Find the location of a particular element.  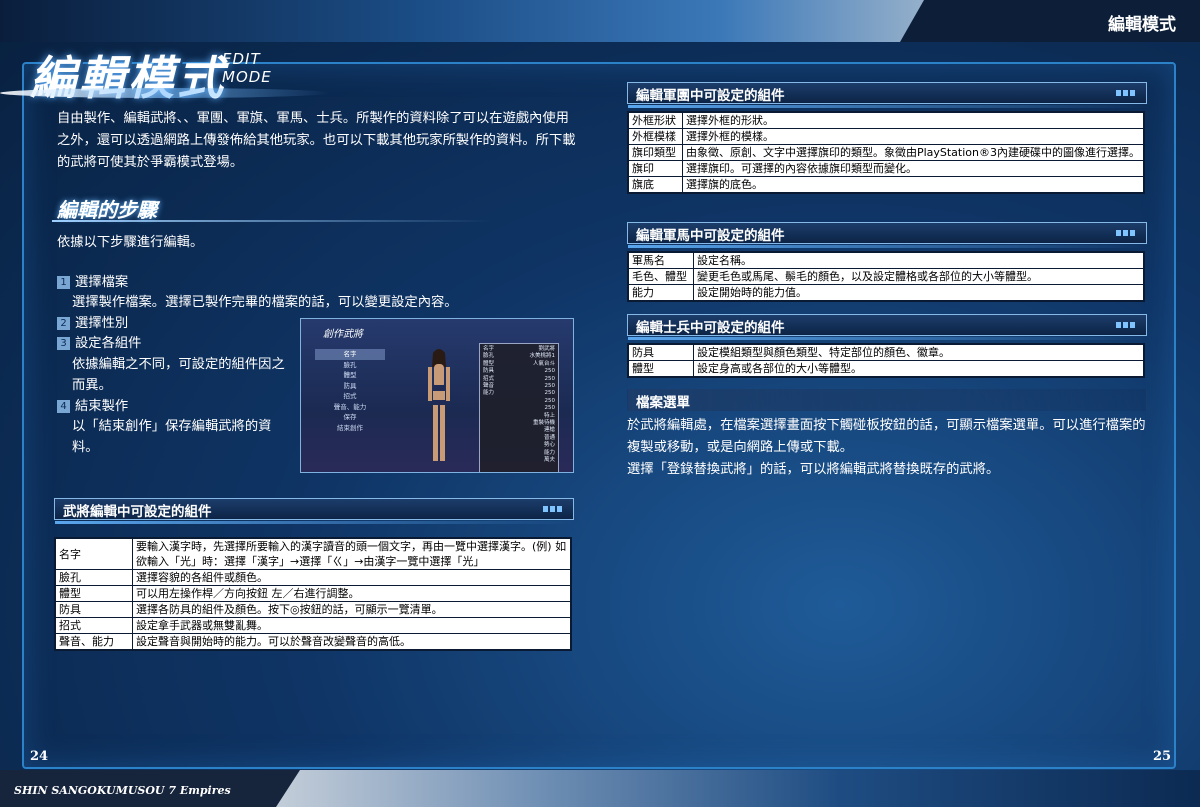

table-value: 選擇容貌的各組件或顏色。 is located at coordinates (352, 577).